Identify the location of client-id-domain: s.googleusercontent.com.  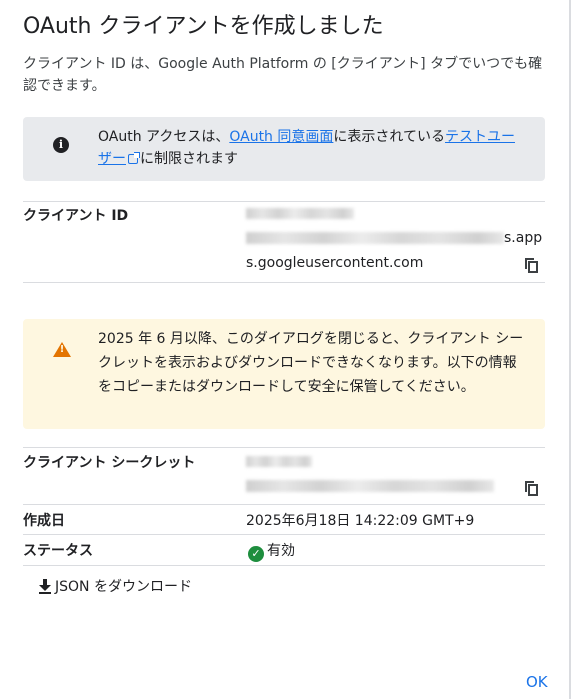
(335, 263).